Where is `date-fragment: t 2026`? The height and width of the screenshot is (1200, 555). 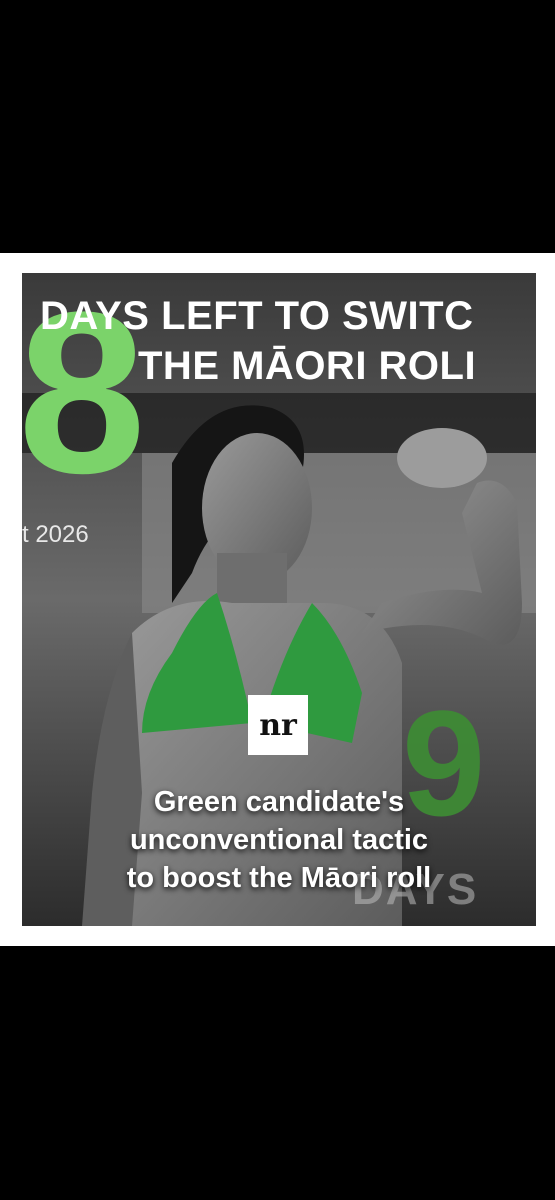 date-fragment: t 2026 is located at coordinates (55, 534).